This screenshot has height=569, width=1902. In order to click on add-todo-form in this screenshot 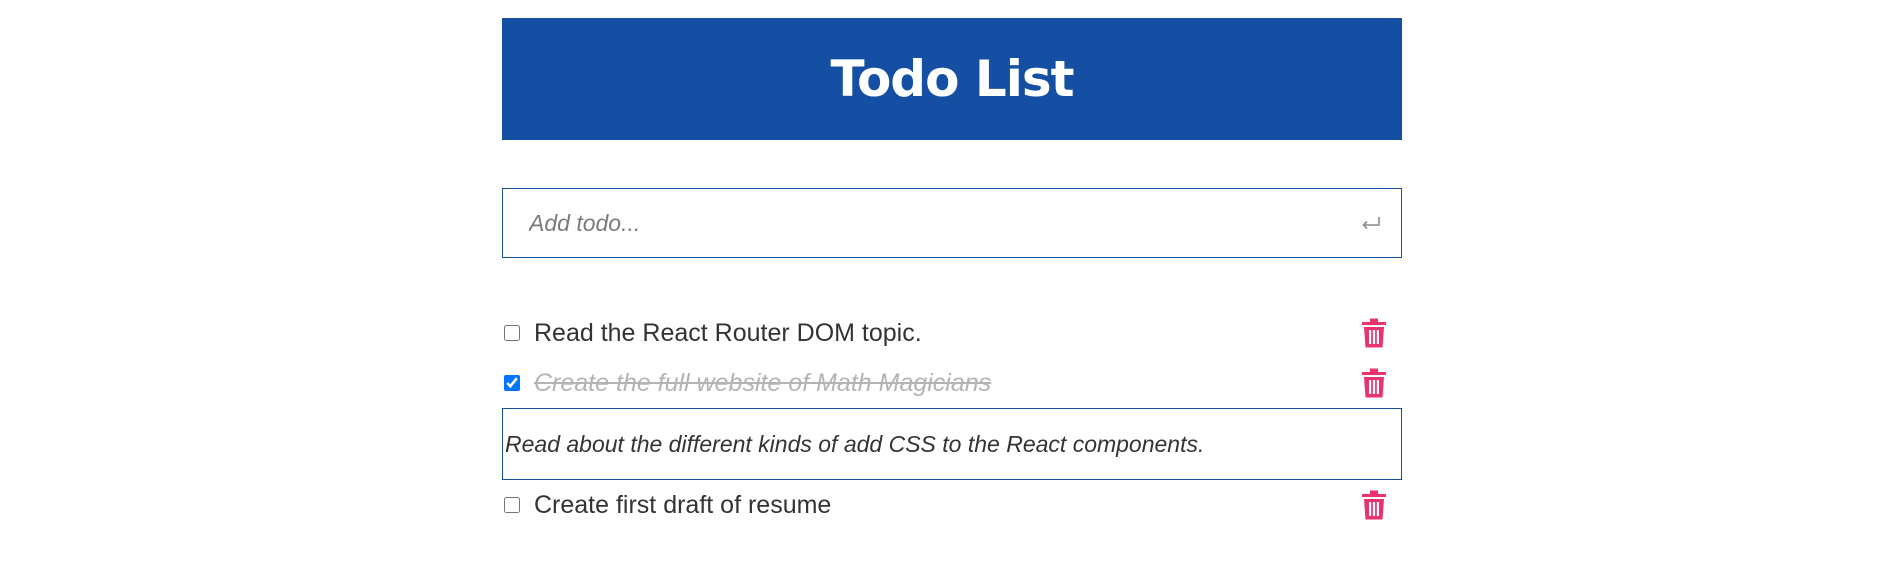, I will do `click(952, 223)`.